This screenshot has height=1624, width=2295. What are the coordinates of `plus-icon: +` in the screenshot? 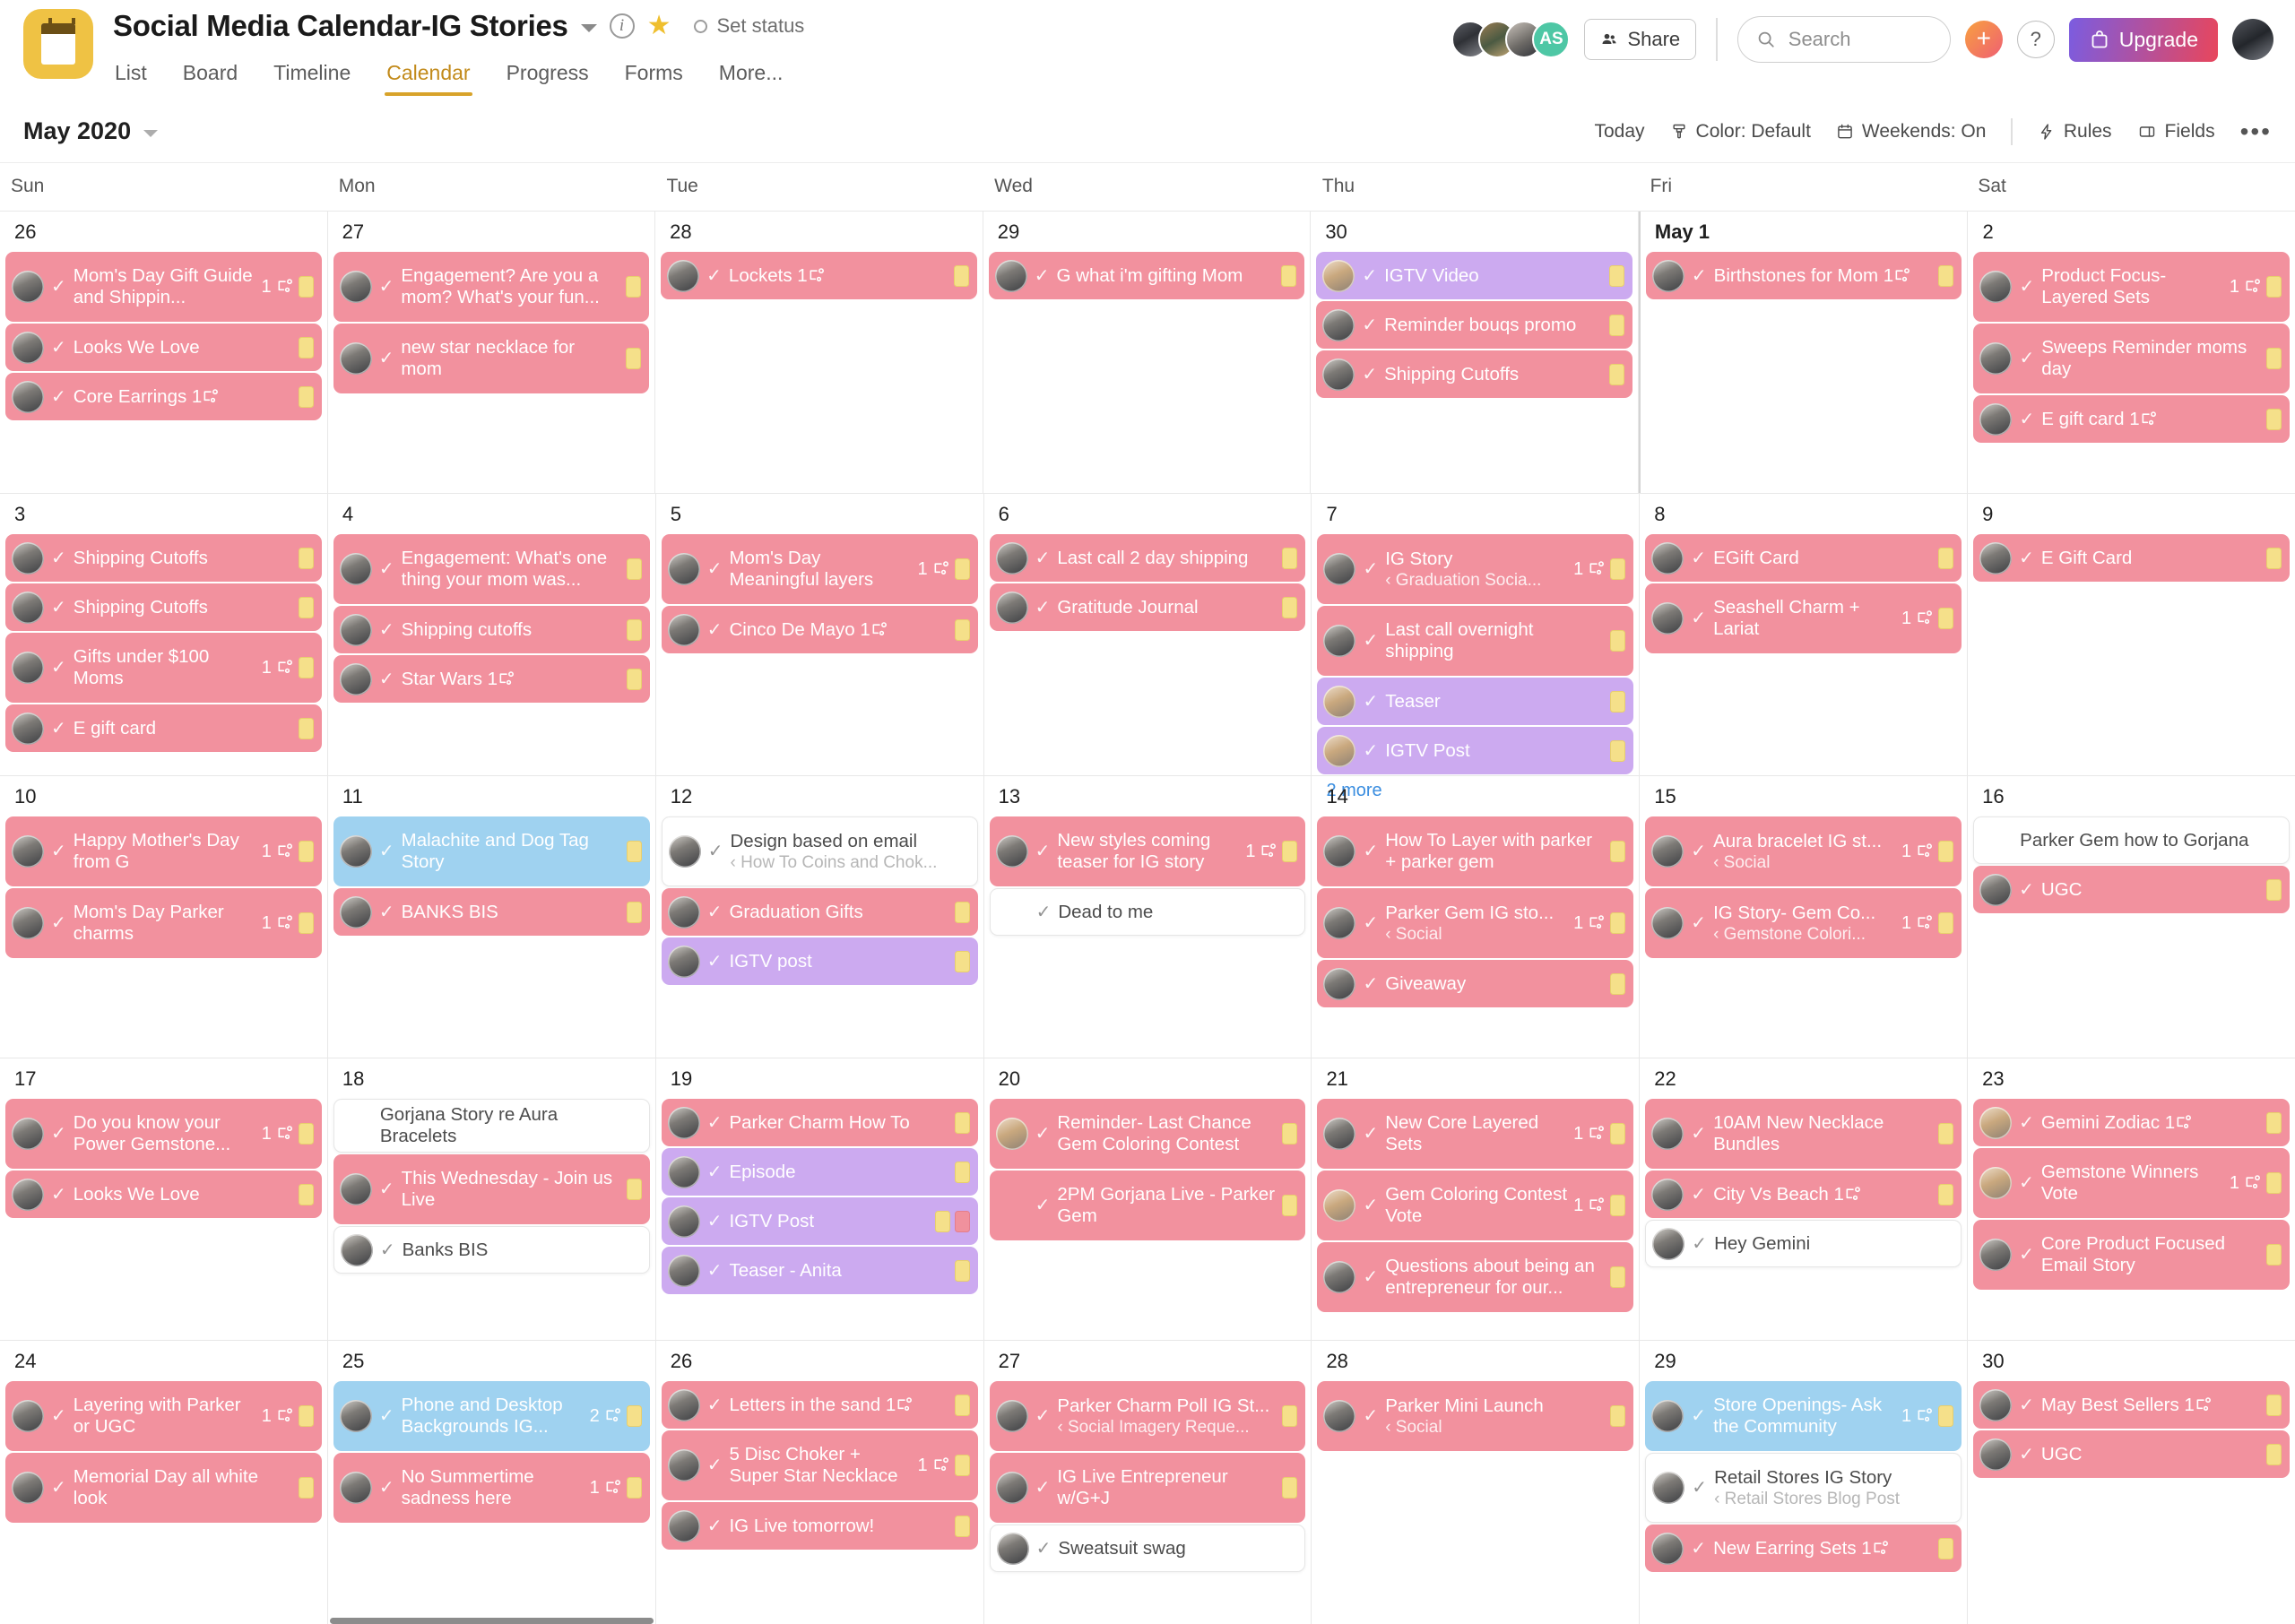 It's located at (1983, 40).